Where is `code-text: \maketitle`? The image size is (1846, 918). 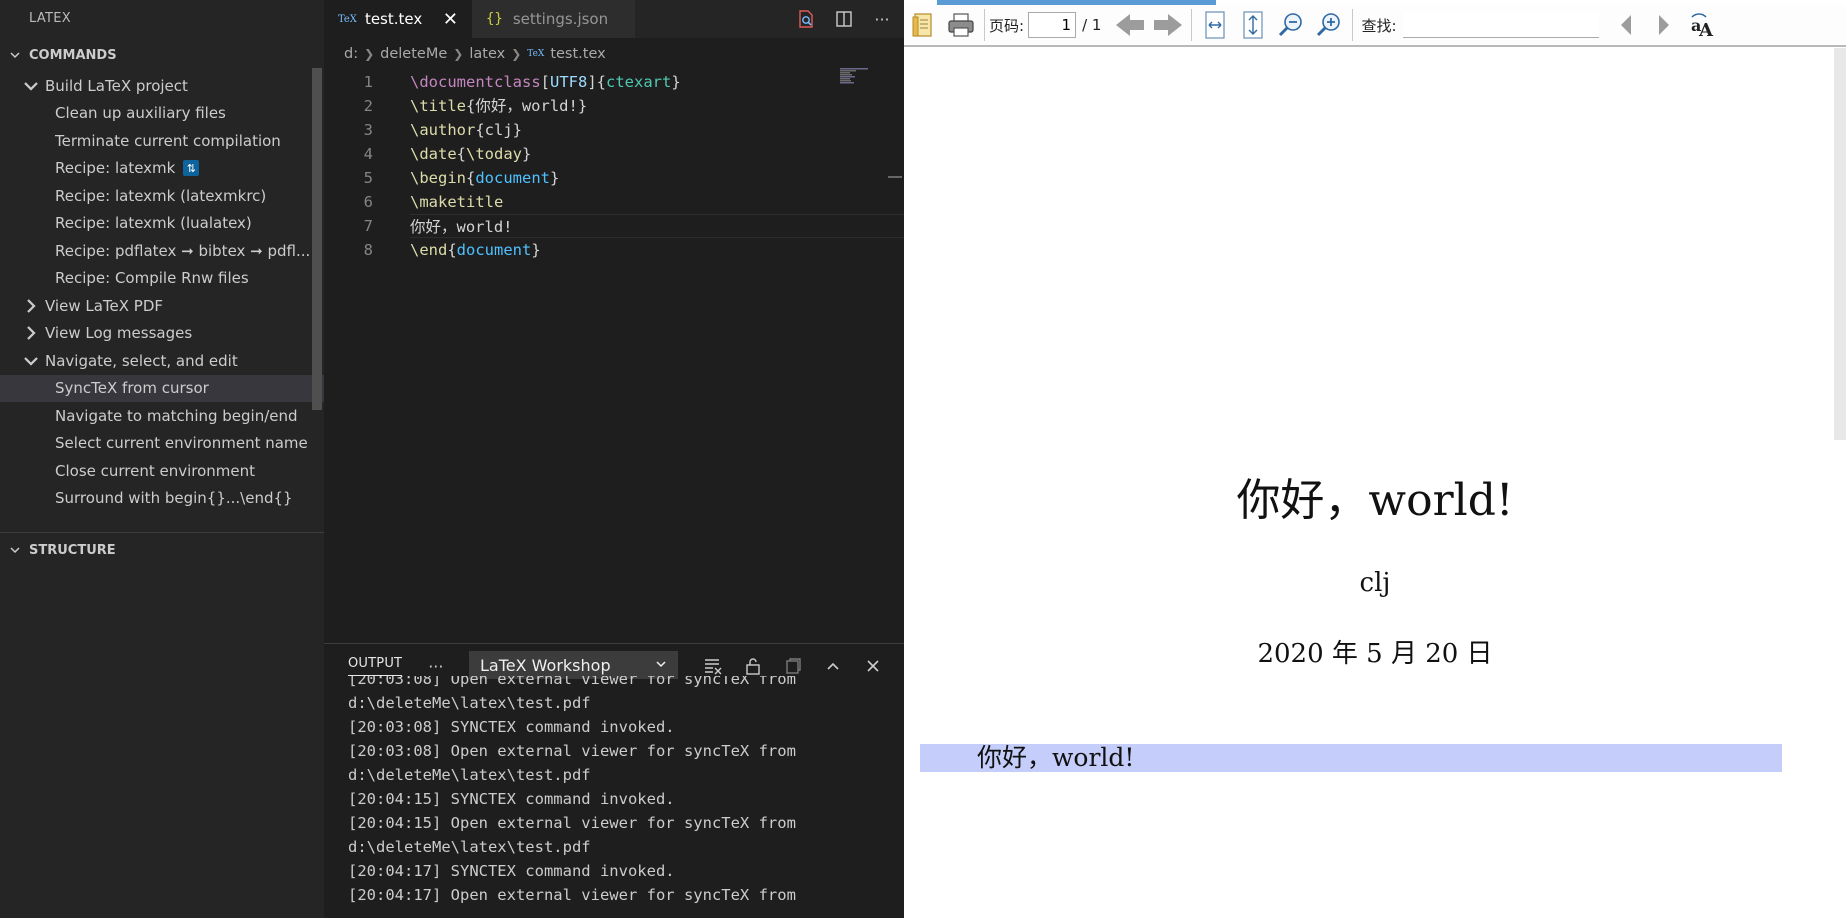 code-text: \maketitle is located at coordinates (457, 202).